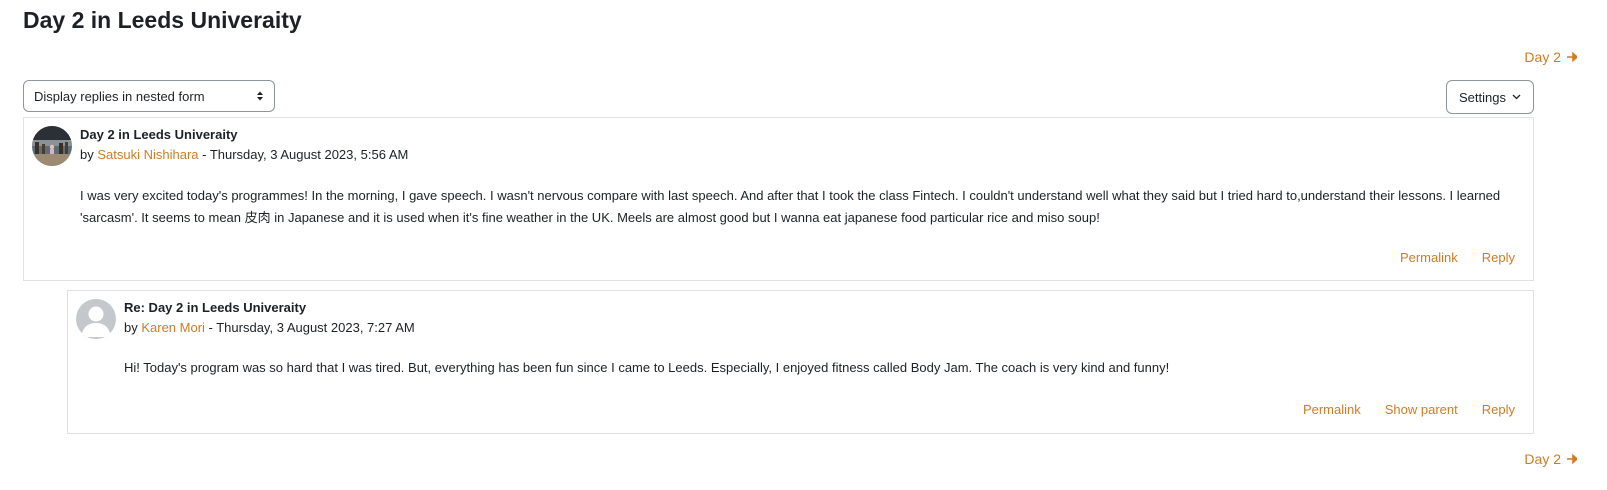 The width and height of the screenshot is (1607, 490). I want to click on display-mode-select: Display replies in nested form, so click(149, 96).